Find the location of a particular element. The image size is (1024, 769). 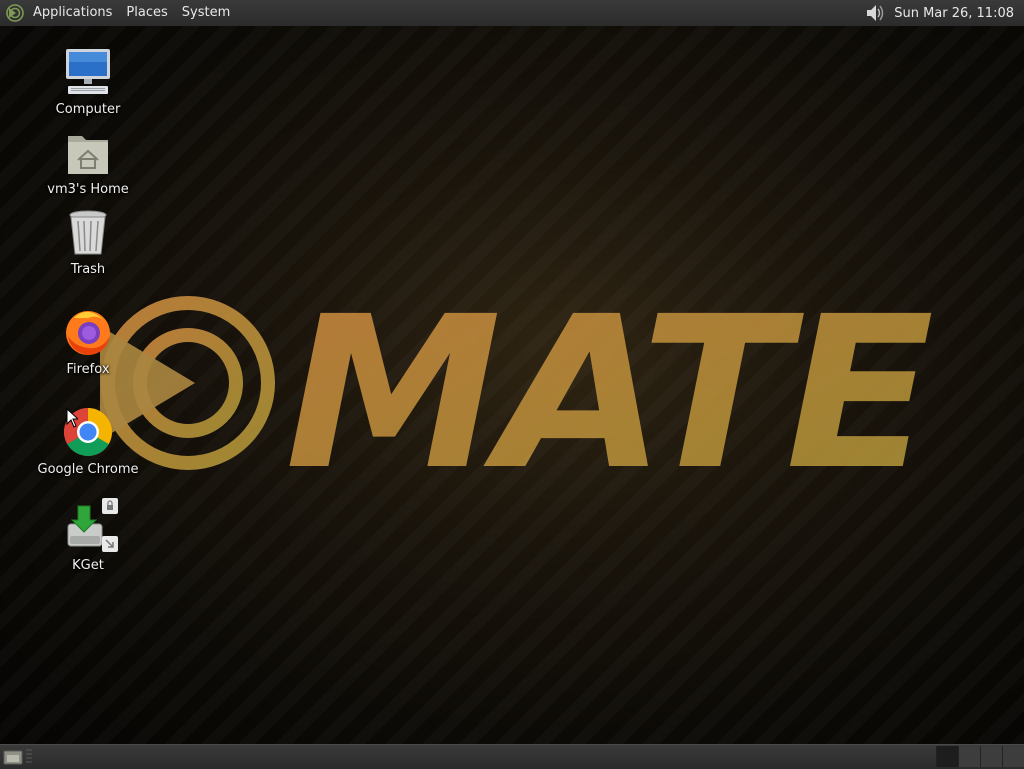

desktop-icon-home: vm3's Home is located at coordinates (88, 162).